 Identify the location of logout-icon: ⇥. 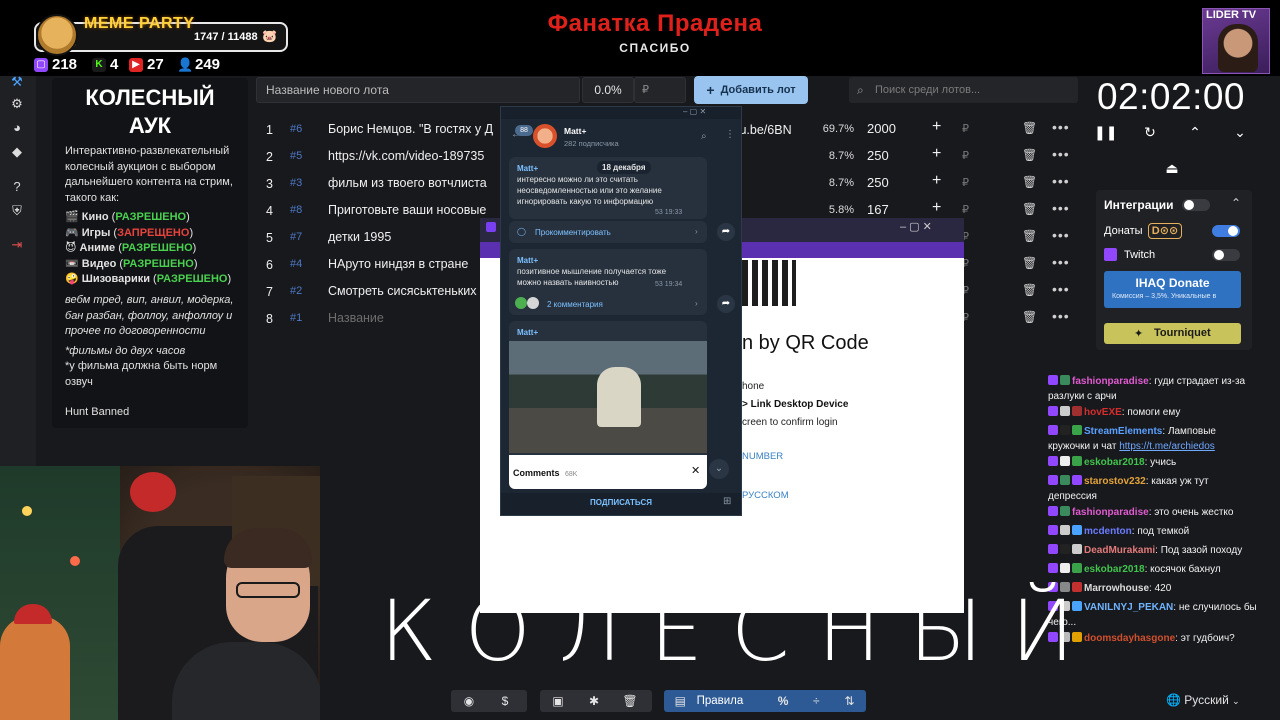
(17, 245).